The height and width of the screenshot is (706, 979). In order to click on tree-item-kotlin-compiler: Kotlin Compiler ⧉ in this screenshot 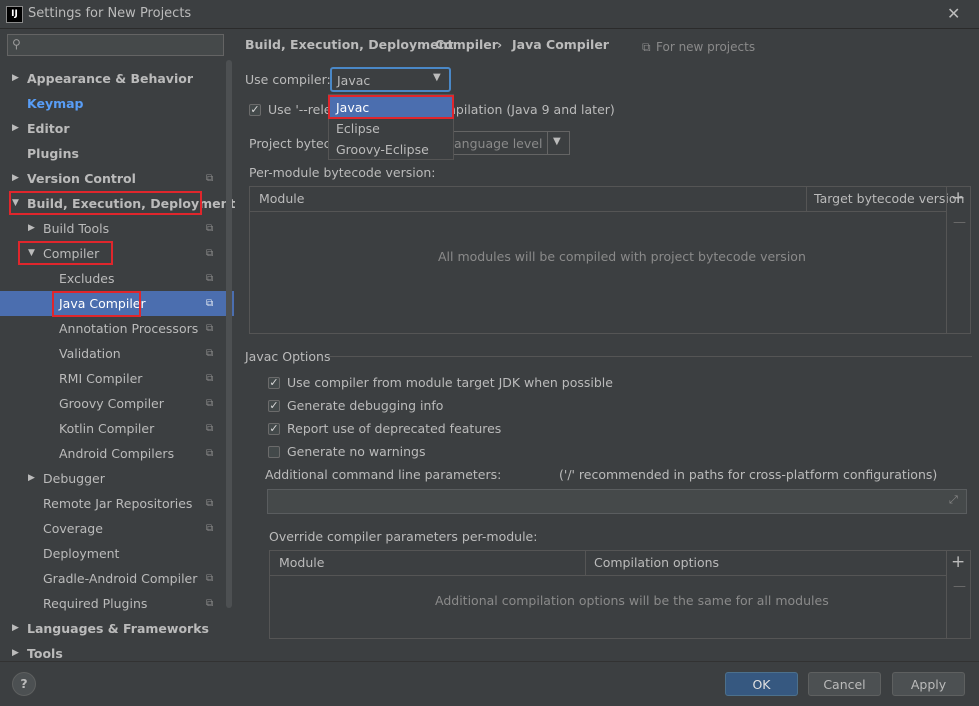, I will do `click(117, 428)`.